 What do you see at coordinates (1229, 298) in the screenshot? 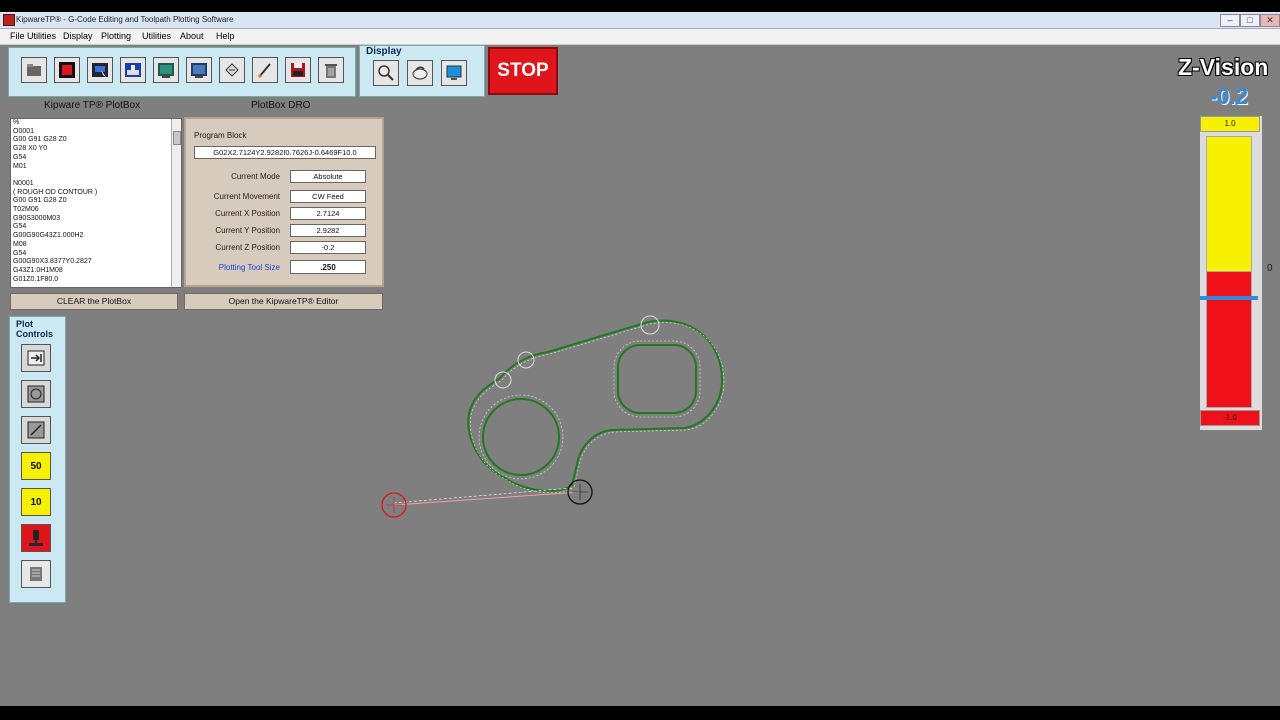
I see `zvision-level-marker` at bounding box center [1229, 298].